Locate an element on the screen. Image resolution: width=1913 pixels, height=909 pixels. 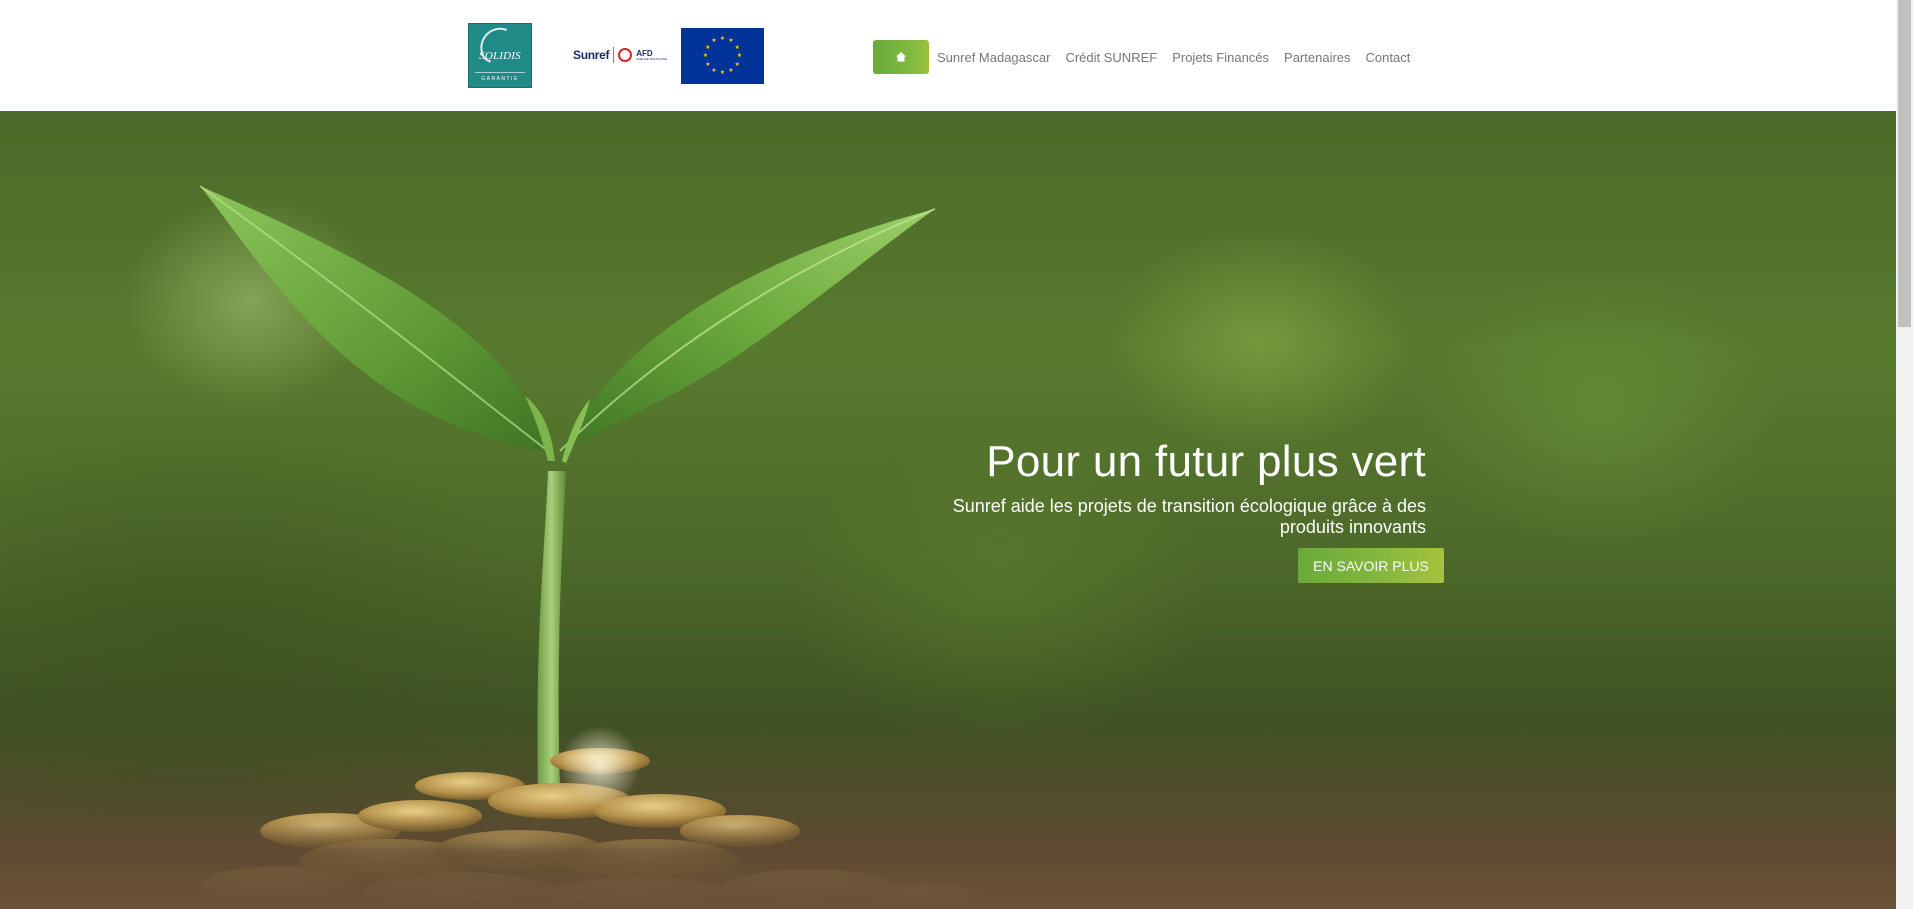
afd-logo-subtext: AGENCE FRANÇAISE is located at coordinates (651, 58).